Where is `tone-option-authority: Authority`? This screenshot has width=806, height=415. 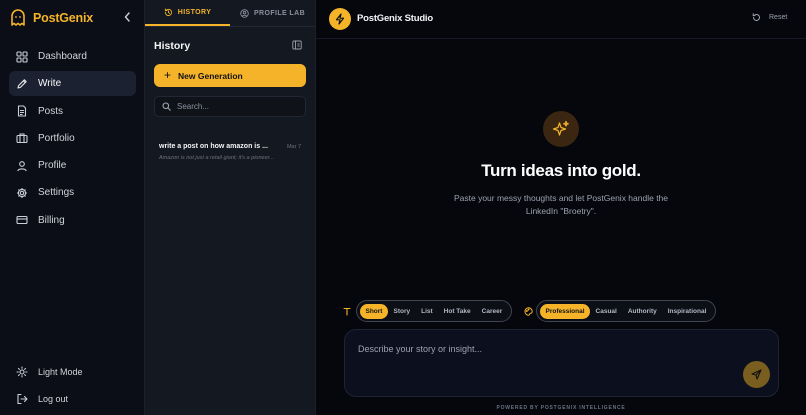 tone-option-authority: Authority is located at coordinates (642, 311).